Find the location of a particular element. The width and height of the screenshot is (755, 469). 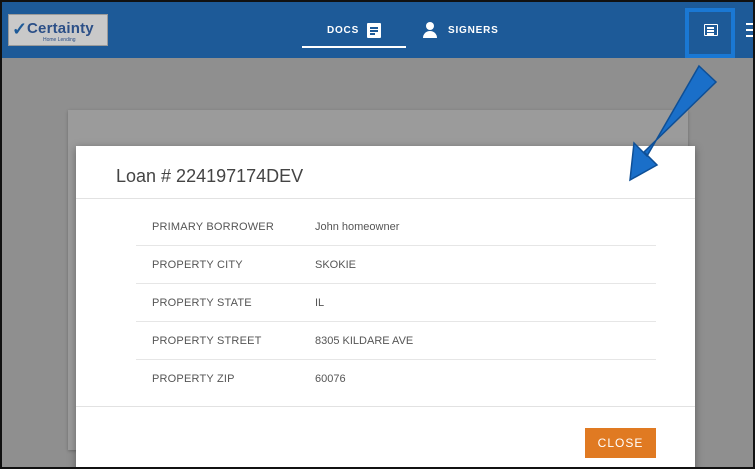

field-value: John homeowner is located at coordinates (357, 227).